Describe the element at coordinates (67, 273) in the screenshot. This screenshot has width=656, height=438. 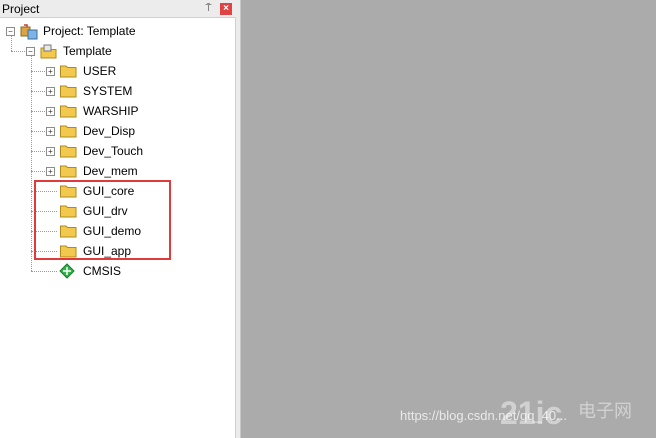
I see `cmsis-icon` at that location.